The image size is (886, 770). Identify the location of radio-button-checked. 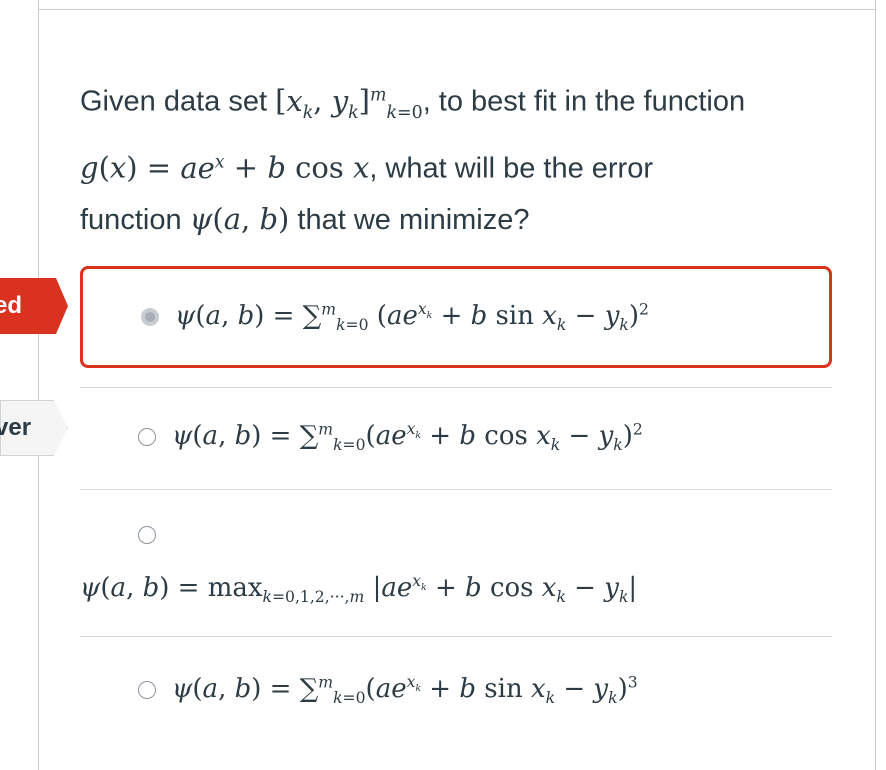
(150, 317).